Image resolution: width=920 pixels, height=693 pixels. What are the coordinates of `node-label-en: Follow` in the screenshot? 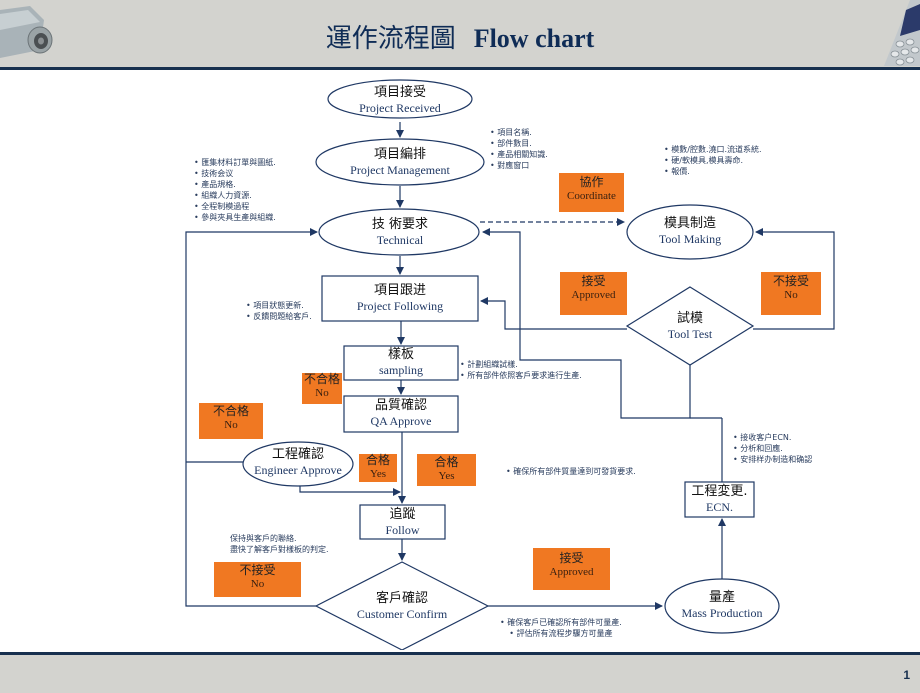 It's located at (402, 529).